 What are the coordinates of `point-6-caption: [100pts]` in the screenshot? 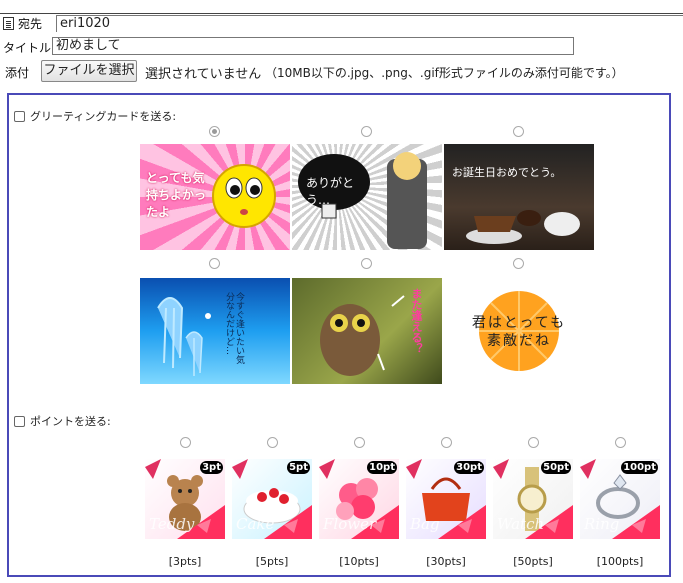 It's located at (620, 561).